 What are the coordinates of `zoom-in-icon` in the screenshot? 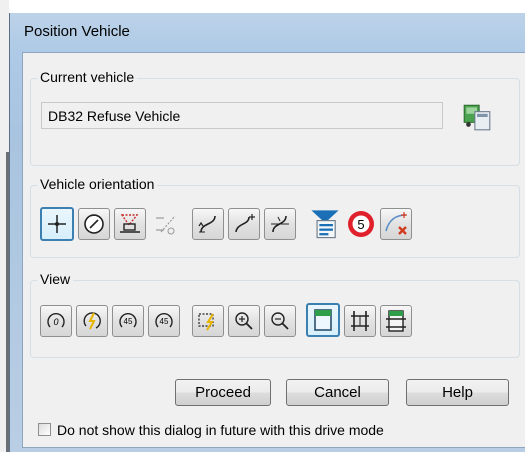 It's located at (244, 321).